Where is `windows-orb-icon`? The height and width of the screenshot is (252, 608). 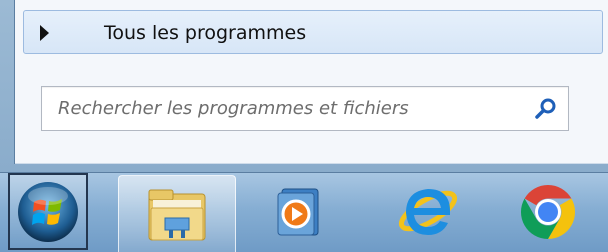
windows-orb-icon is located at coordinates (48, 212).